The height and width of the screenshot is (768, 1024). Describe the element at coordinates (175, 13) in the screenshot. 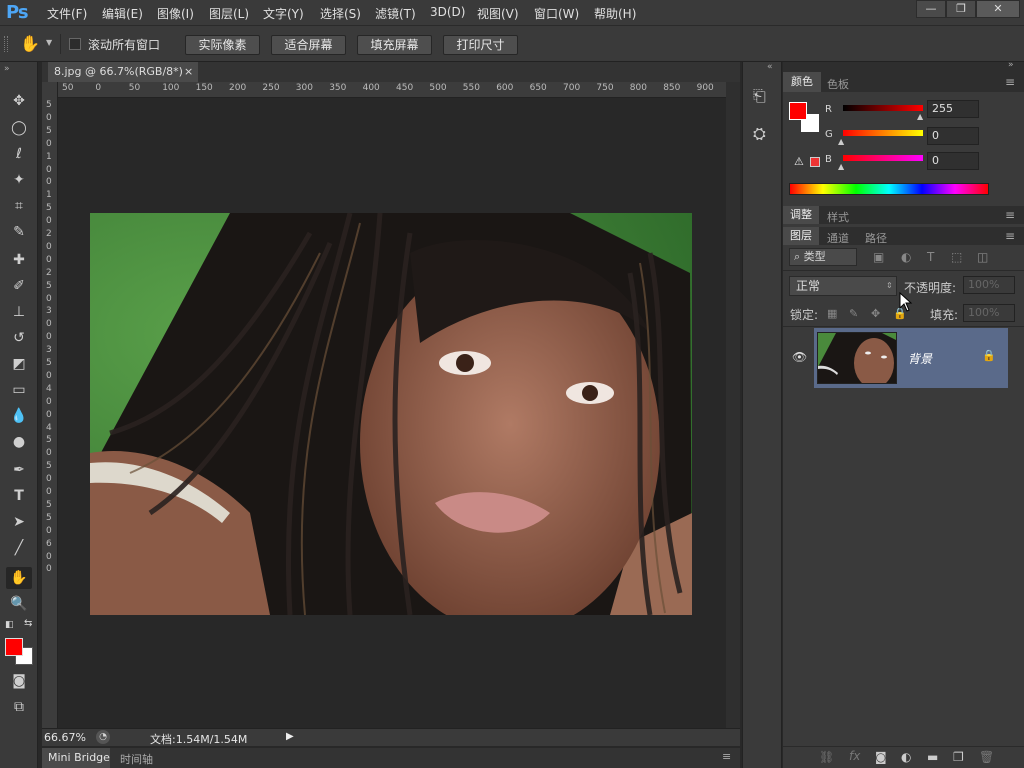

I see `menu-image: 图像(I)` at that location.